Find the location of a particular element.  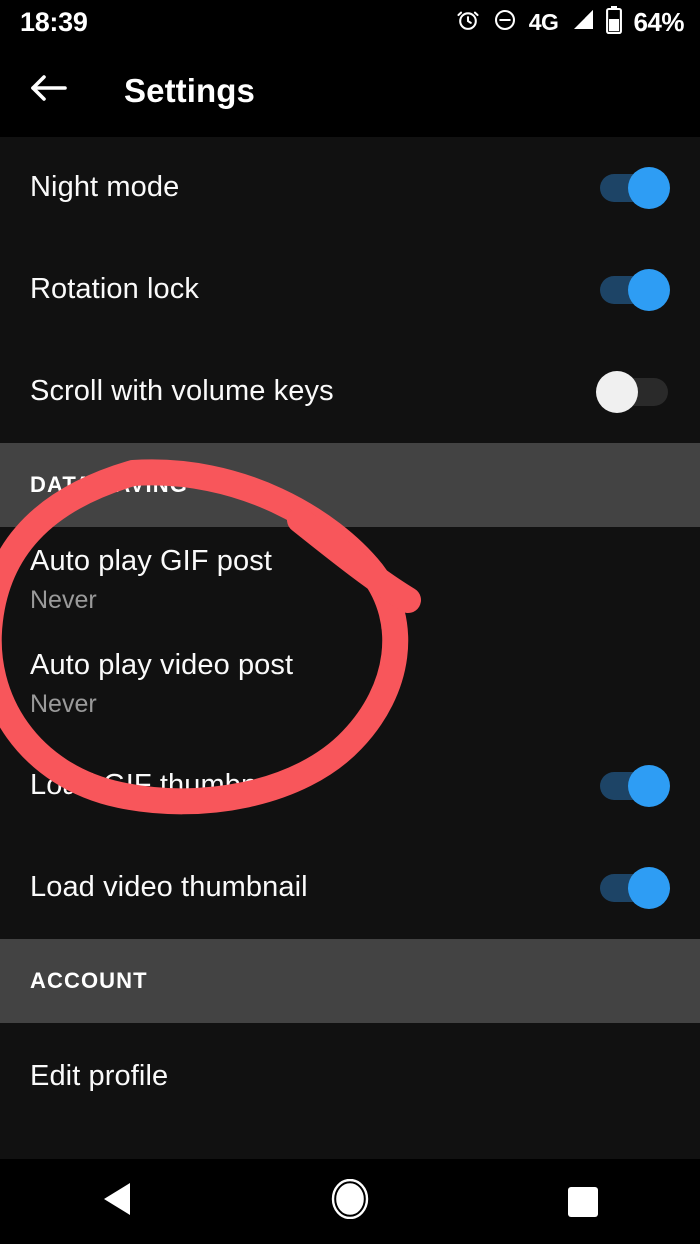

row-labels: Auto play GIF post Never is located at coordinates (350, 580).